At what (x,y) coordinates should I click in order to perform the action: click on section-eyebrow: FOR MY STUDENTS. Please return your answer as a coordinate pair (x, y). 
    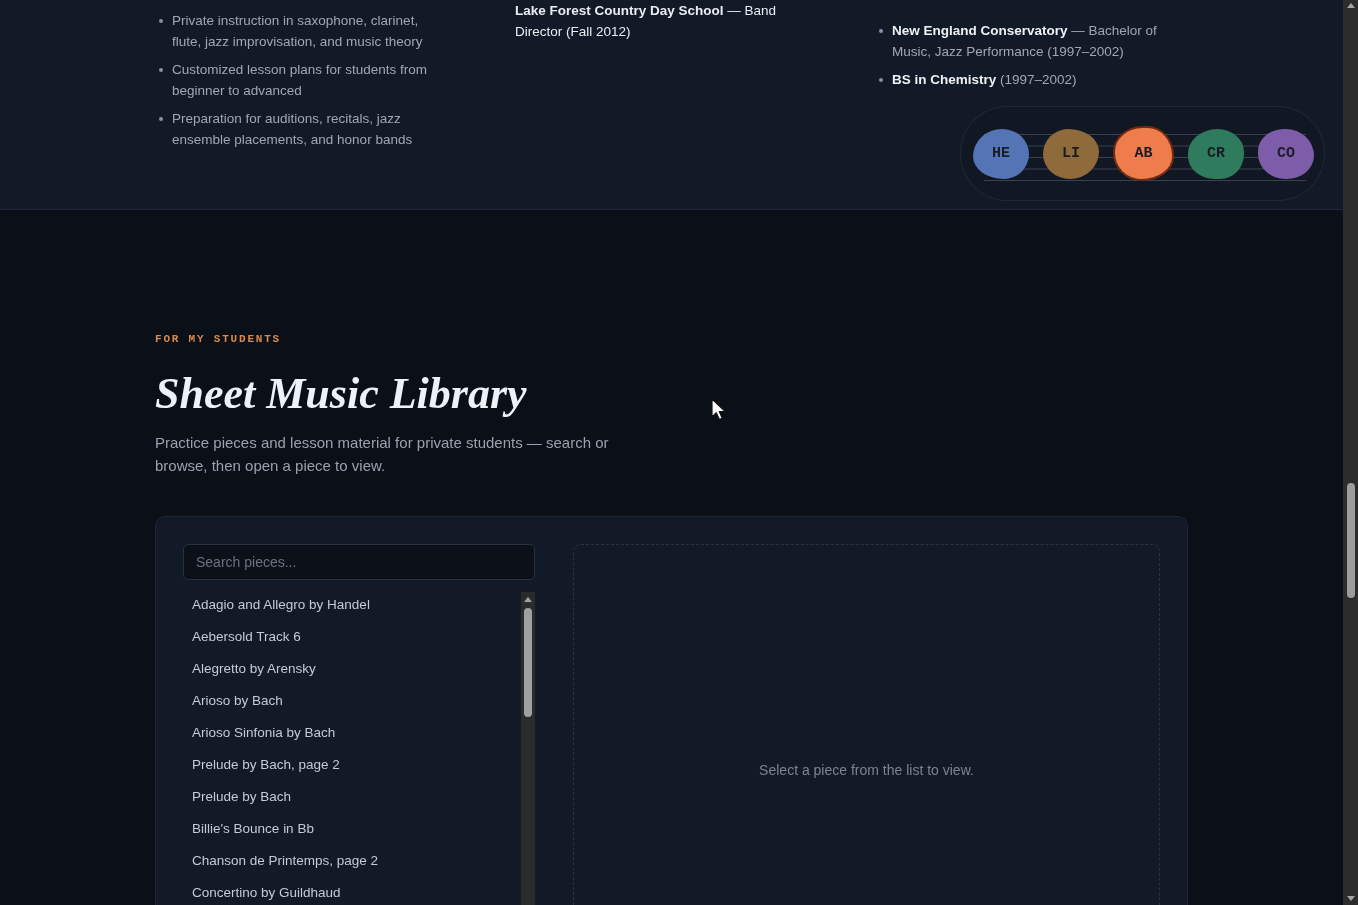
    Looking at the image, I should click on (218, 339).